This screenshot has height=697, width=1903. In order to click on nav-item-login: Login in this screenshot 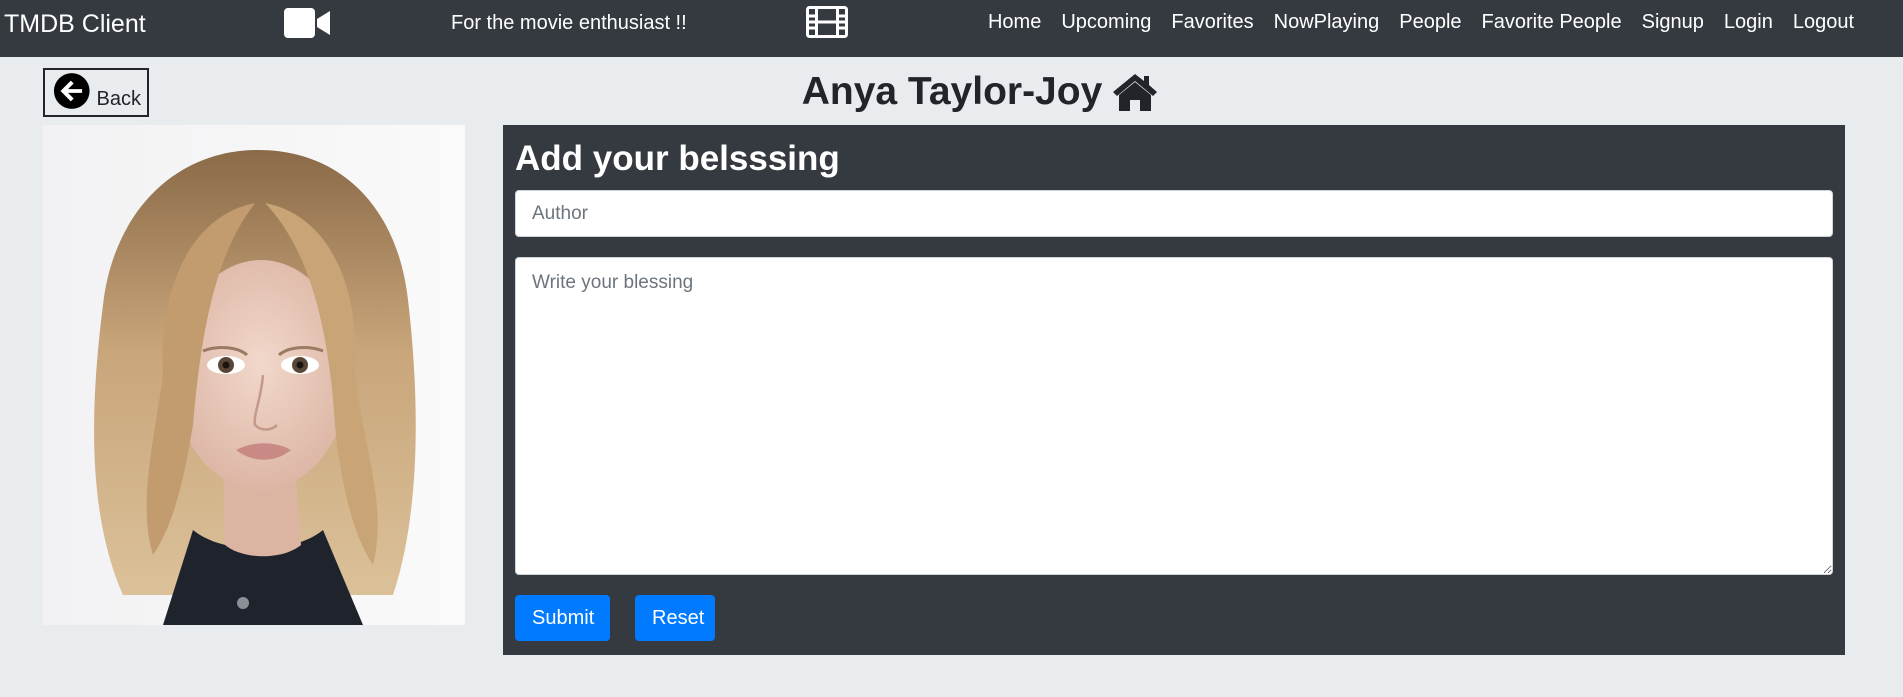, I will do `click(1748, 22)`.